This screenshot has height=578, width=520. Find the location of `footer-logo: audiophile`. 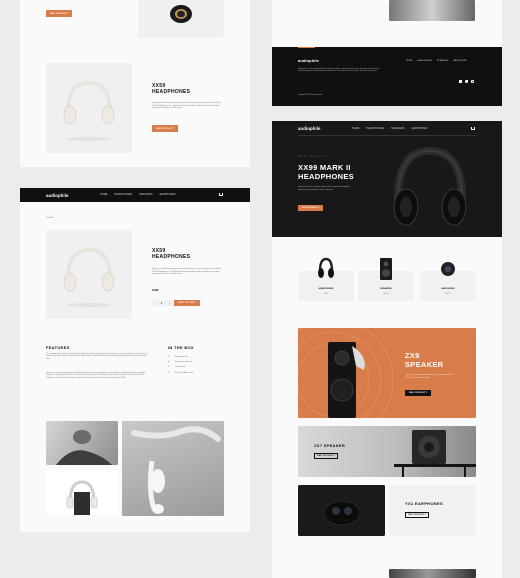

footer-logo: audiophile is located at coordinates (308, 60).